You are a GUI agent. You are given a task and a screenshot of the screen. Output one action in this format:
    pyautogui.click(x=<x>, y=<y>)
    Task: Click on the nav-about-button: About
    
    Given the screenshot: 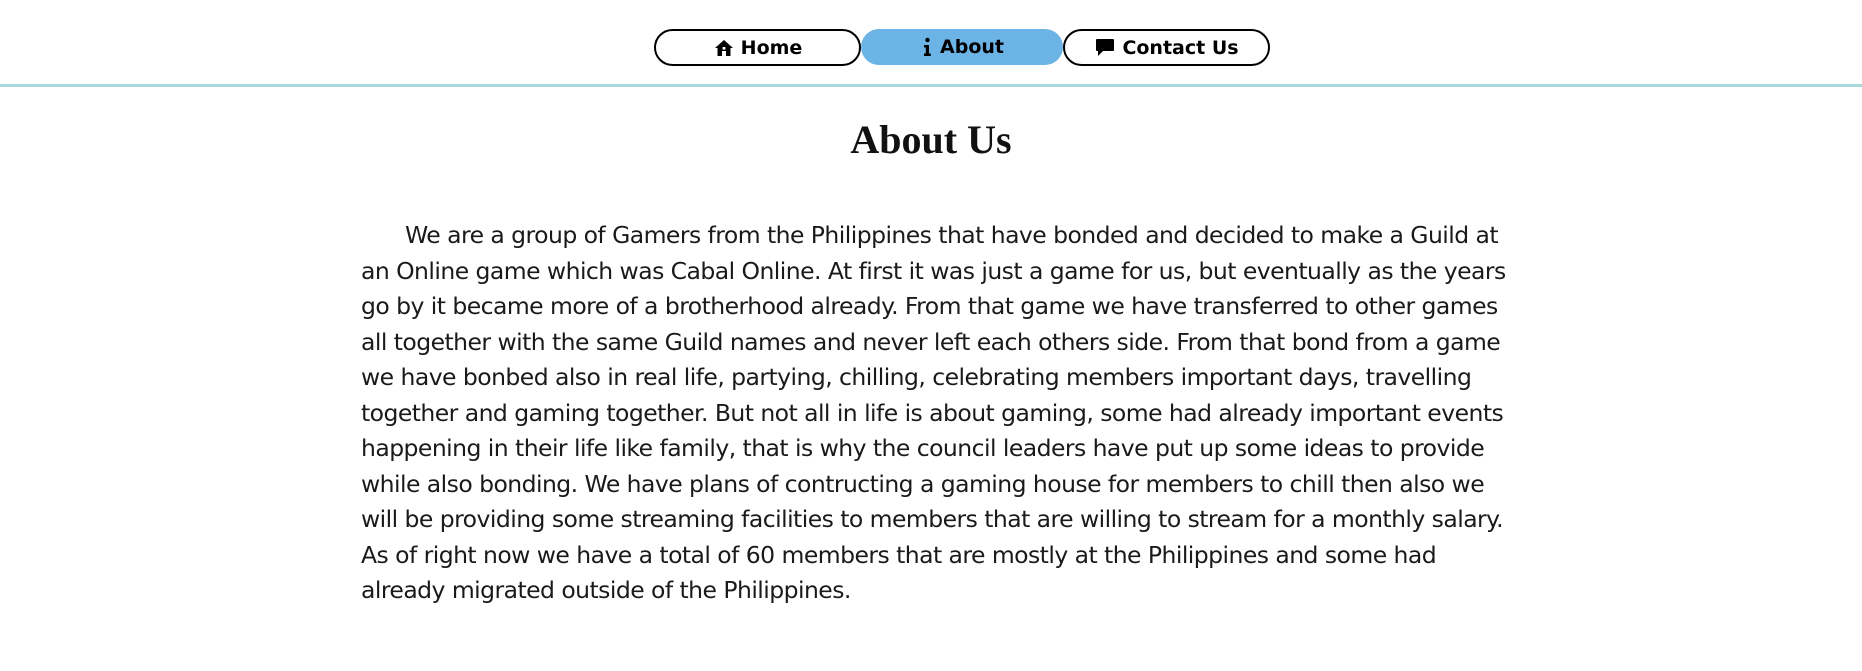 What is the action you would take?
    pyautogui.click(x=962, y=47)
    